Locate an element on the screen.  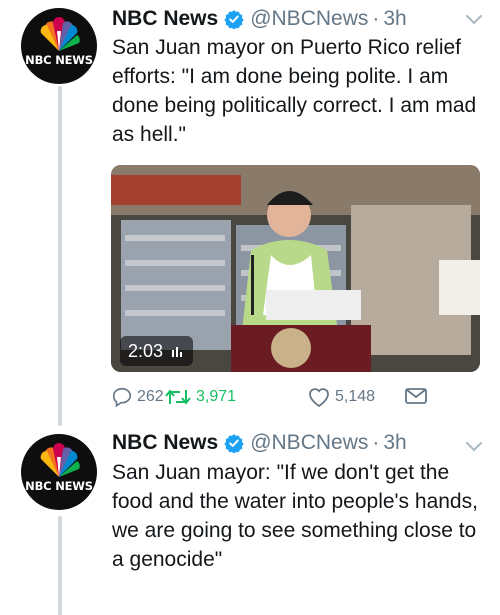
direct-message-button is located at coordinates (416, 396).